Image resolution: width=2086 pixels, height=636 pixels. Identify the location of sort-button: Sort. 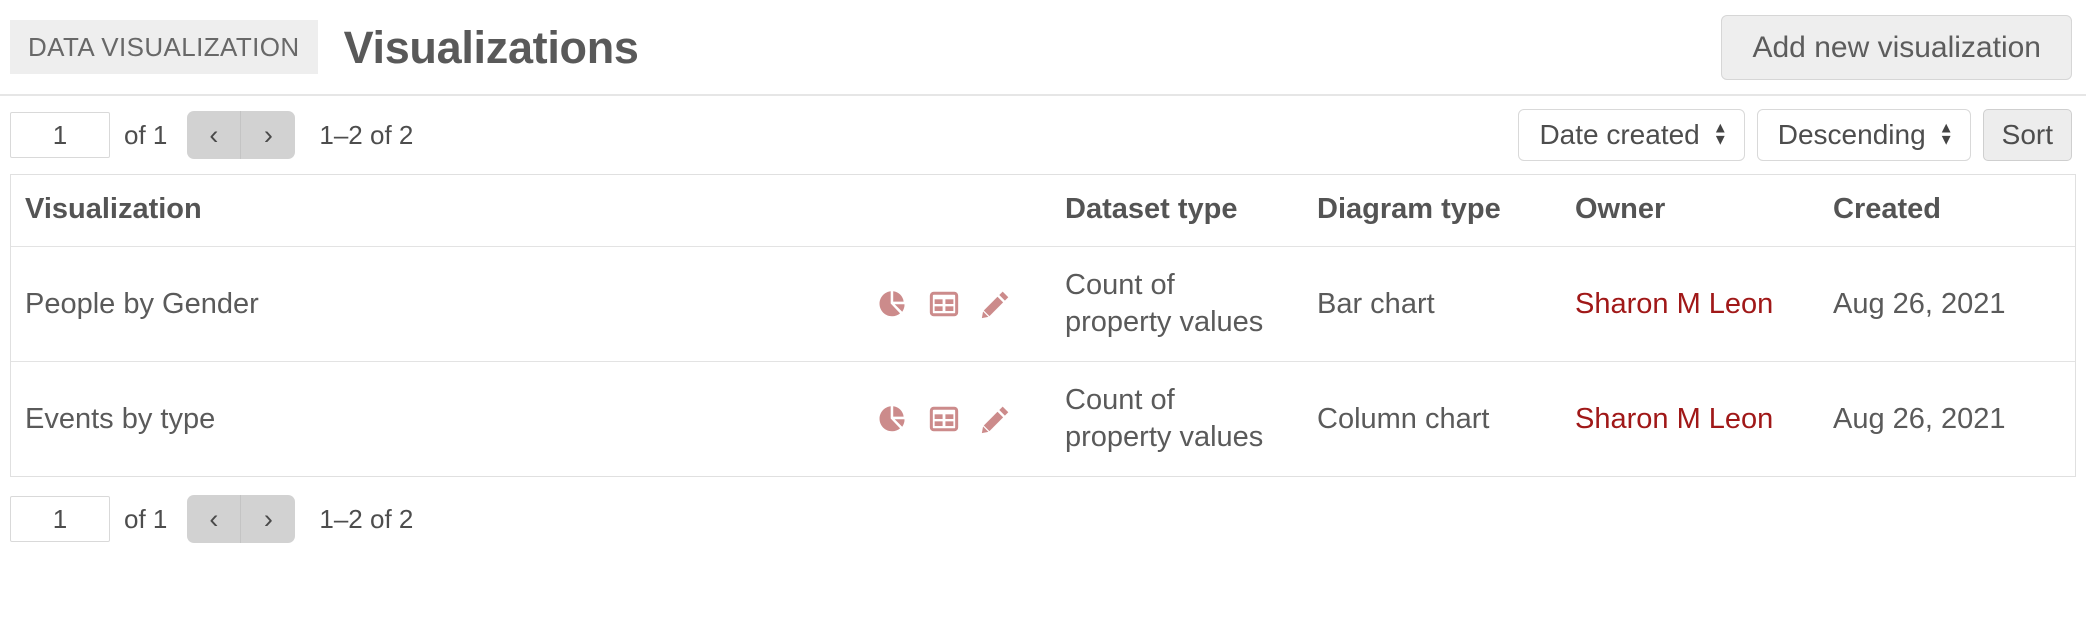
(2027, 135).